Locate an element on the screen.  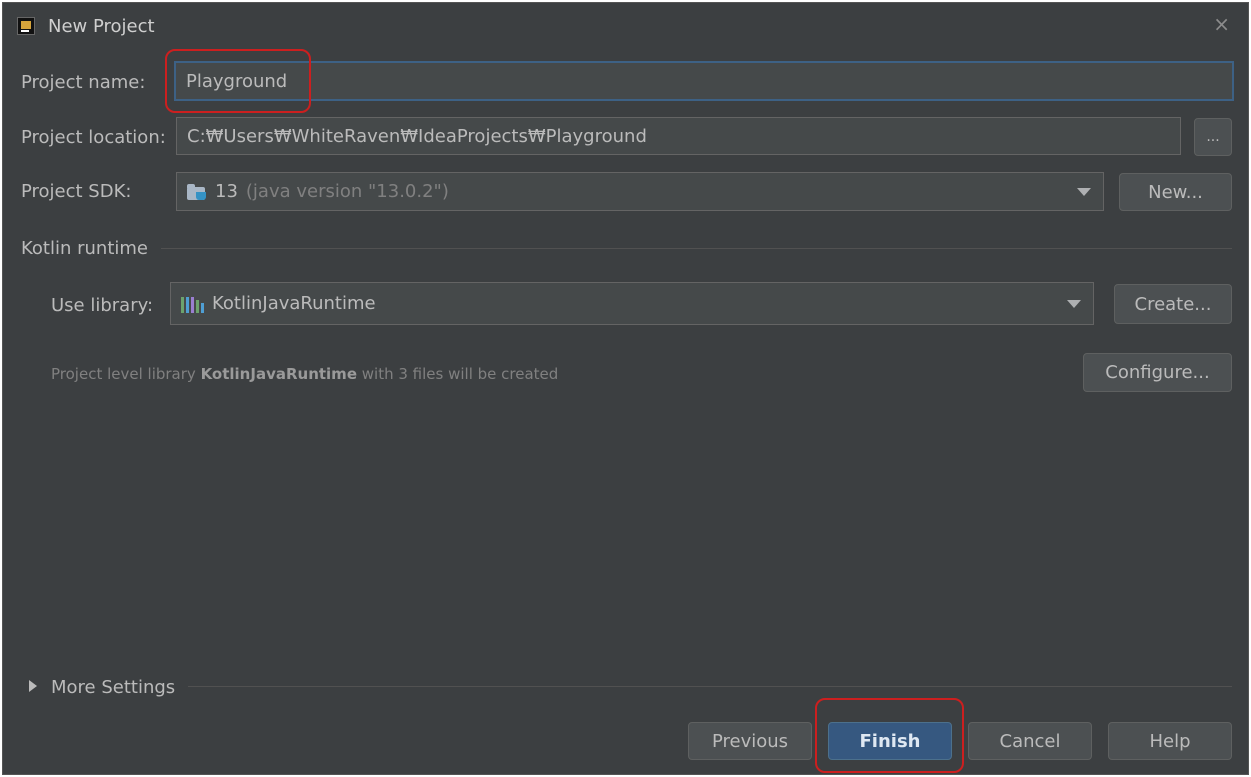
project-location-label: Project location: is located at coordinates (93, 137).